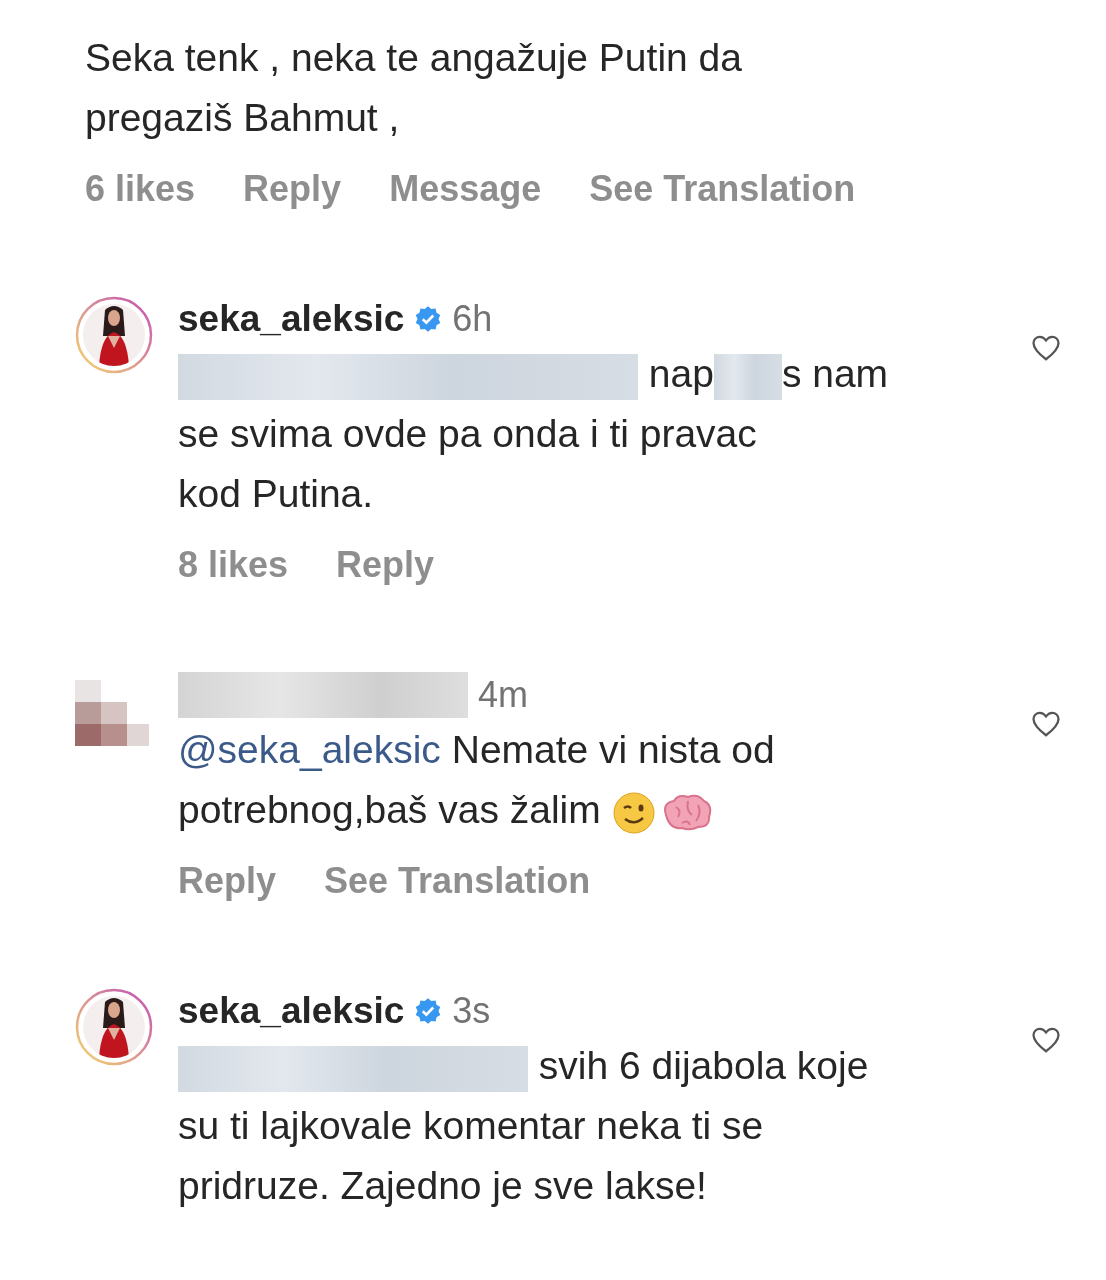 This screenshot has width=1106, height=1280. Describe the element at coordinates (242, 117) in the screenshot. I see `comment-text: pregaziš Bahmut ,` at that location.